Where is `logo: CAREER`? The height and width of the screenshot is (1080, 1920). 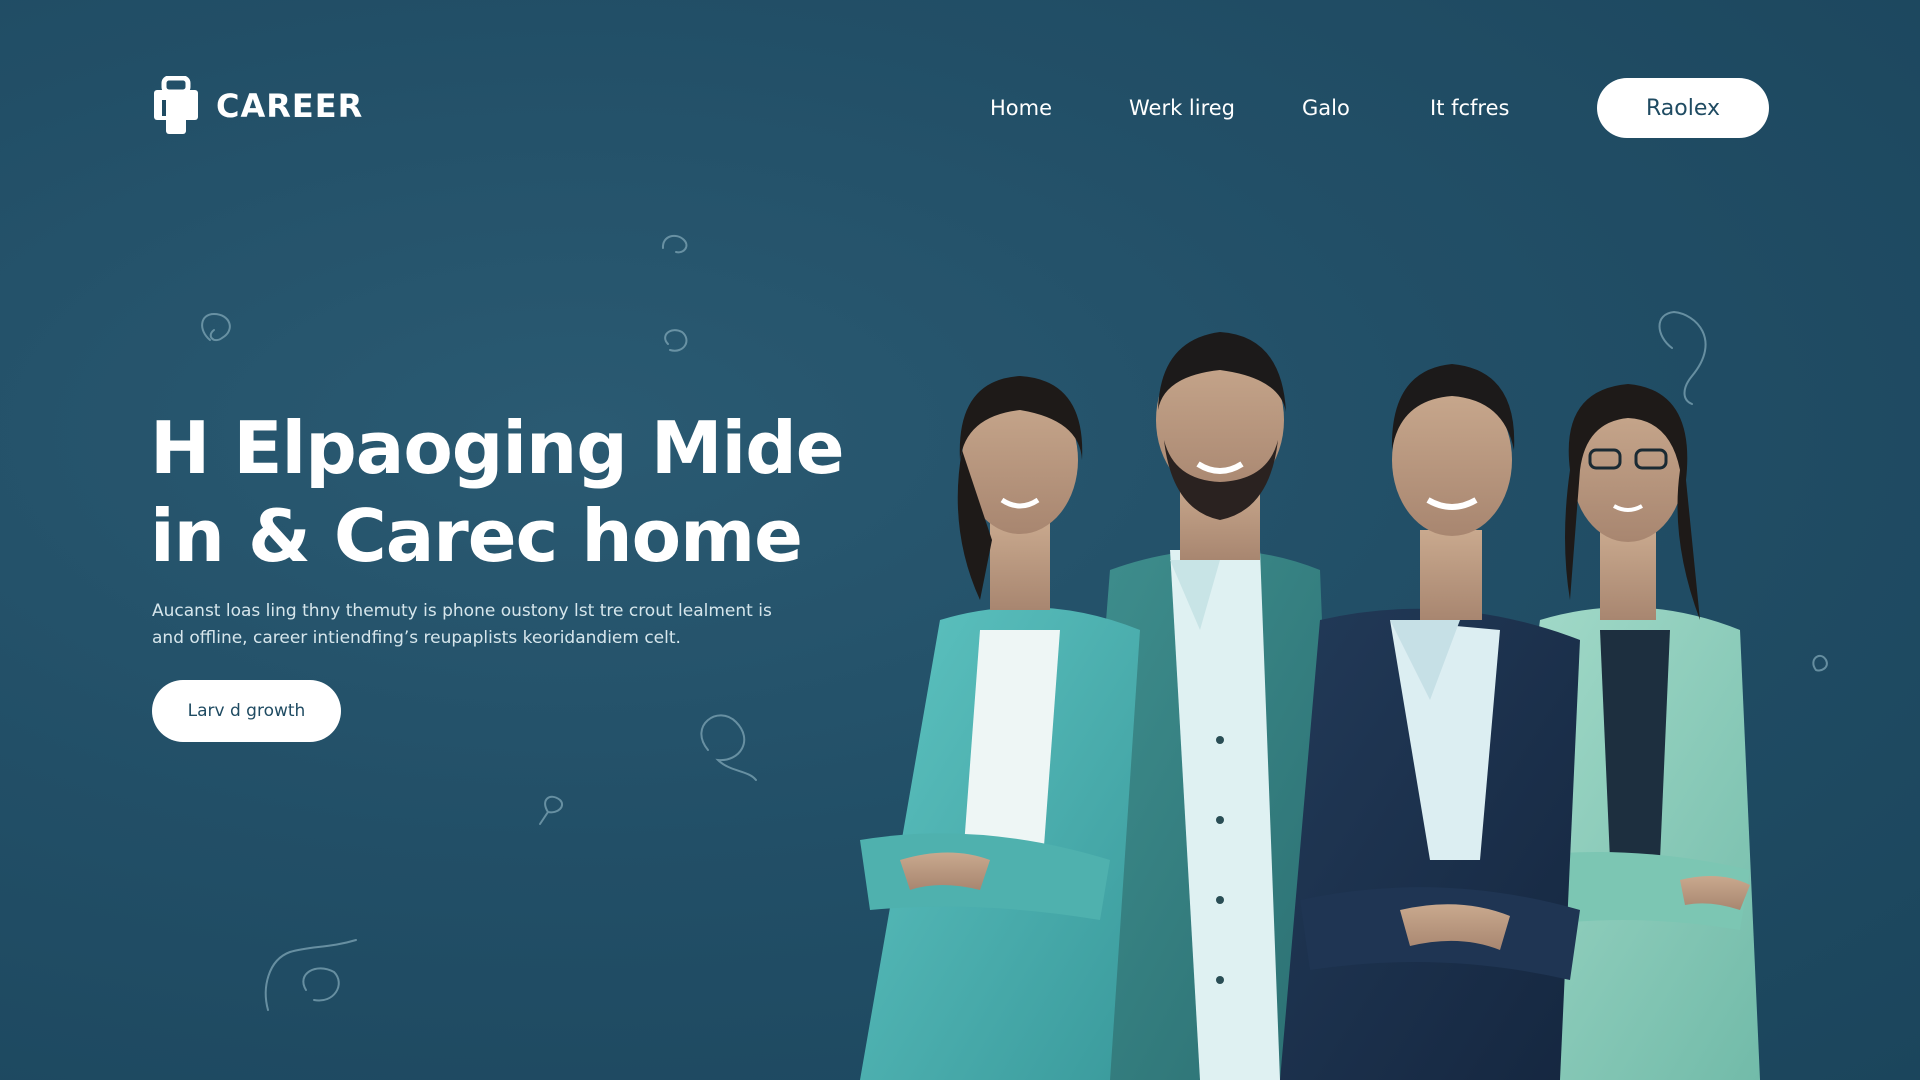
logo: CAREER is located at coordinates (257, 106).